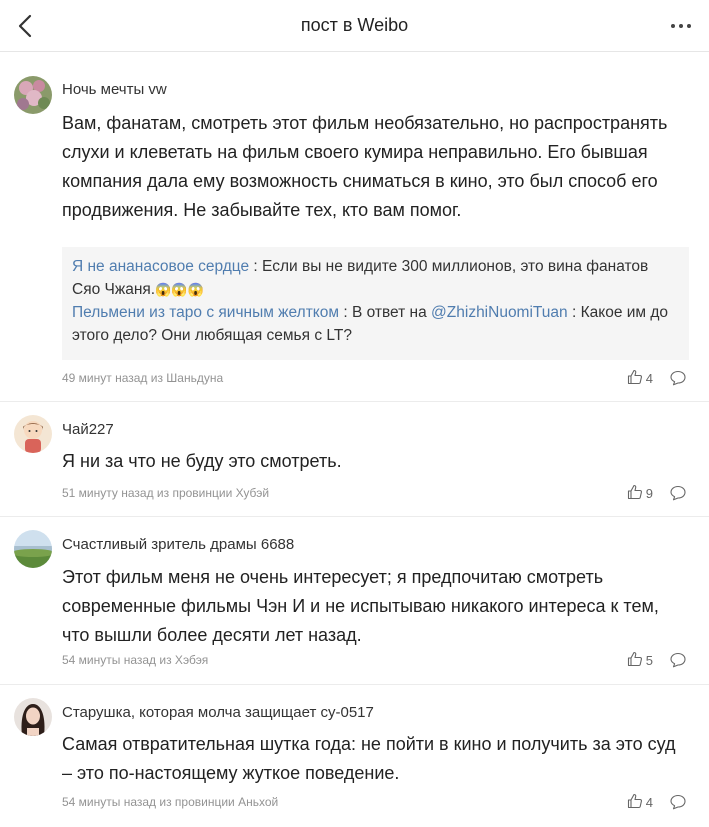 This screenshot has height=827, width=709. What do you see at coordinates (391, 312) in the screenshot?
I see `reply-text: В ответ на` at bounding box center [391, 312].